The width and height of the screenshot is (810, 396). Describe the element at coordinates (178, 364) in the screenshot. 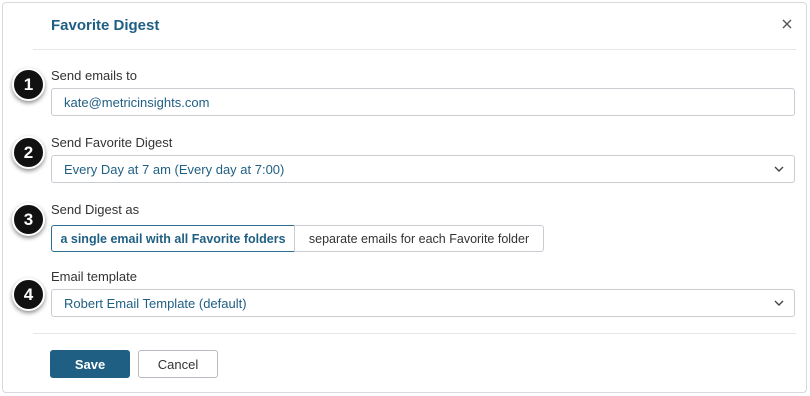

I see `cancel-button: Cancel` at that location.